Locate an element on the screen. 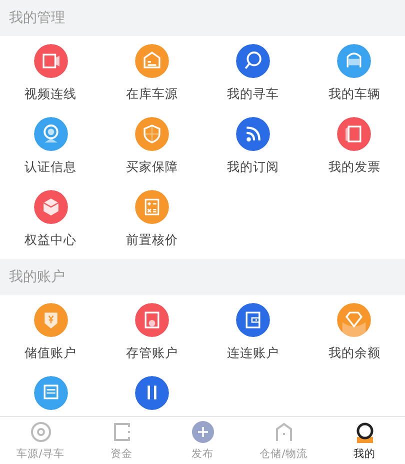  menu-label: 存管账户 is located at coordinates (152, 353).